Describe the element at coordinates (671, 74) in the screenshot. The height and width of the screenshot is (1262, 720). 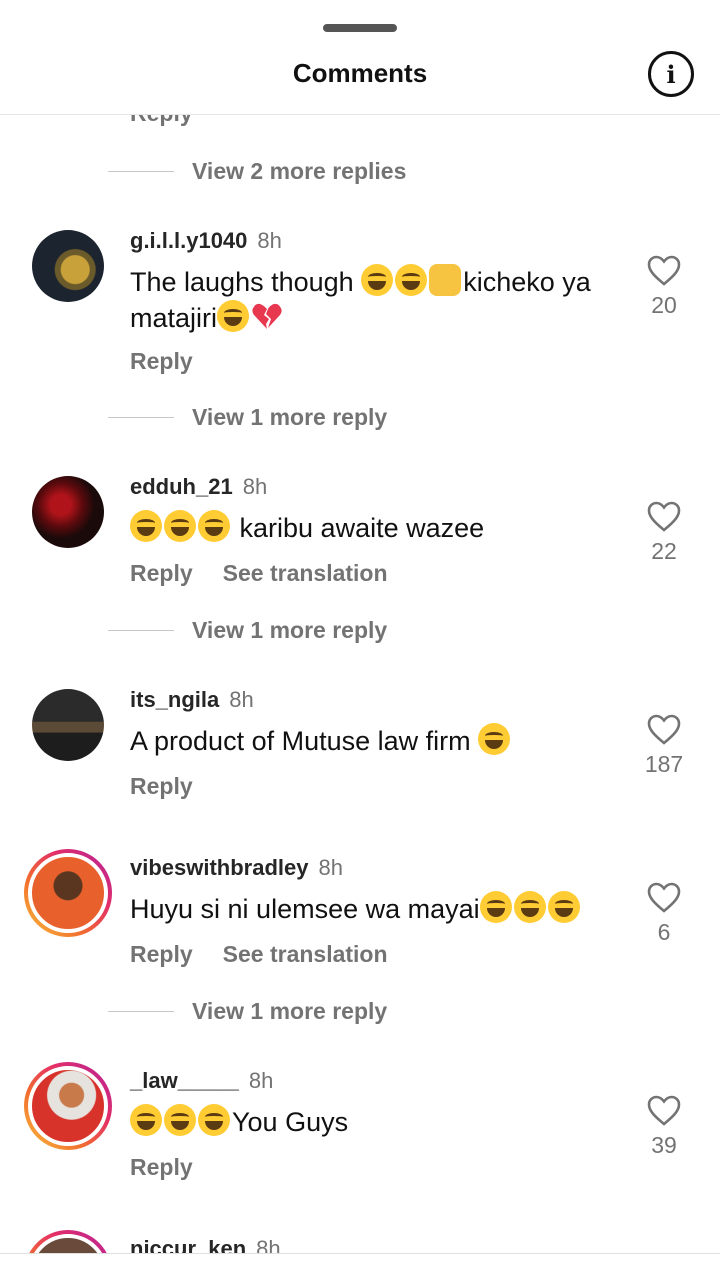
I see `info-icon: i` at that location.